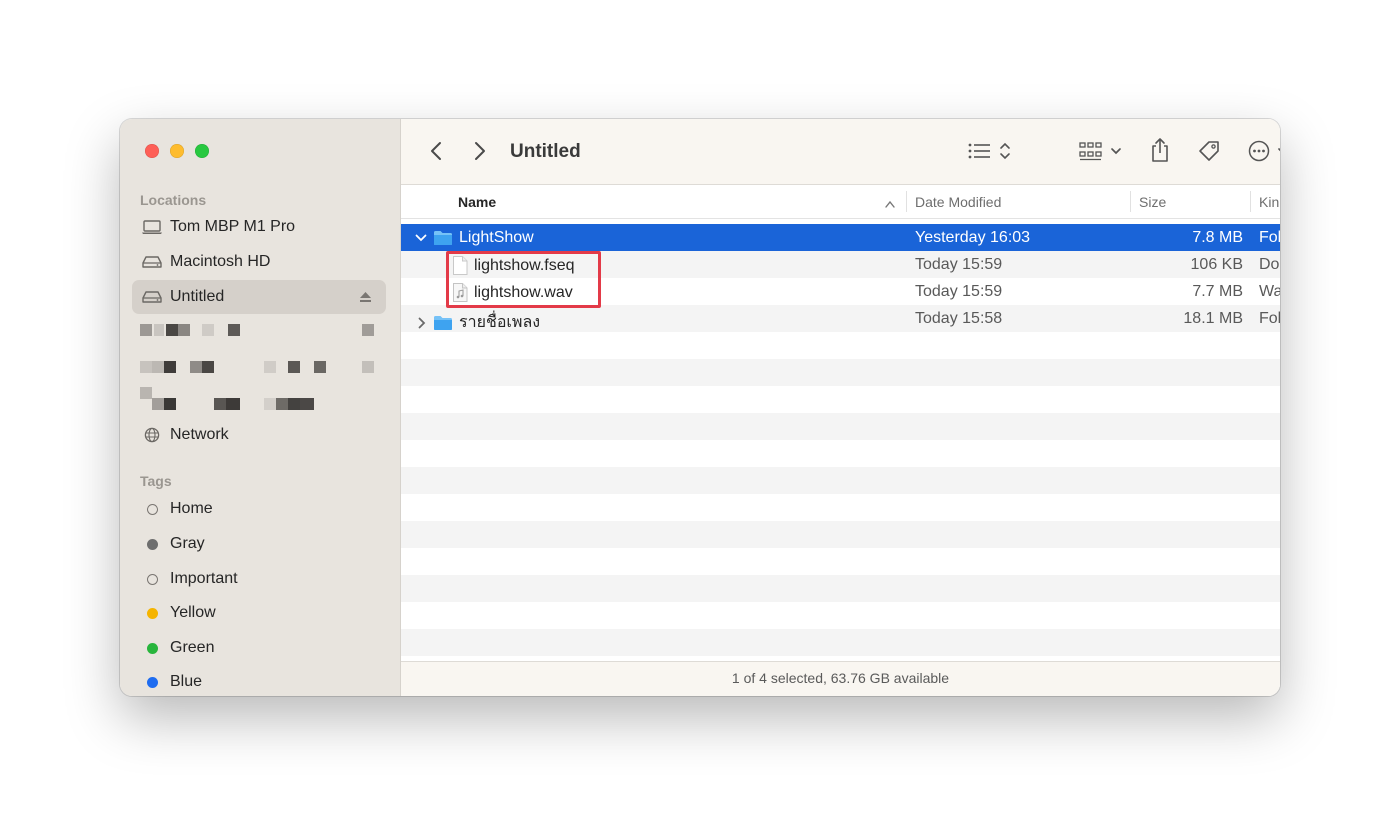 This screenshot has width=1400, height=817. I want to click on disclosure-collapsed-icon, so click(422, 323).